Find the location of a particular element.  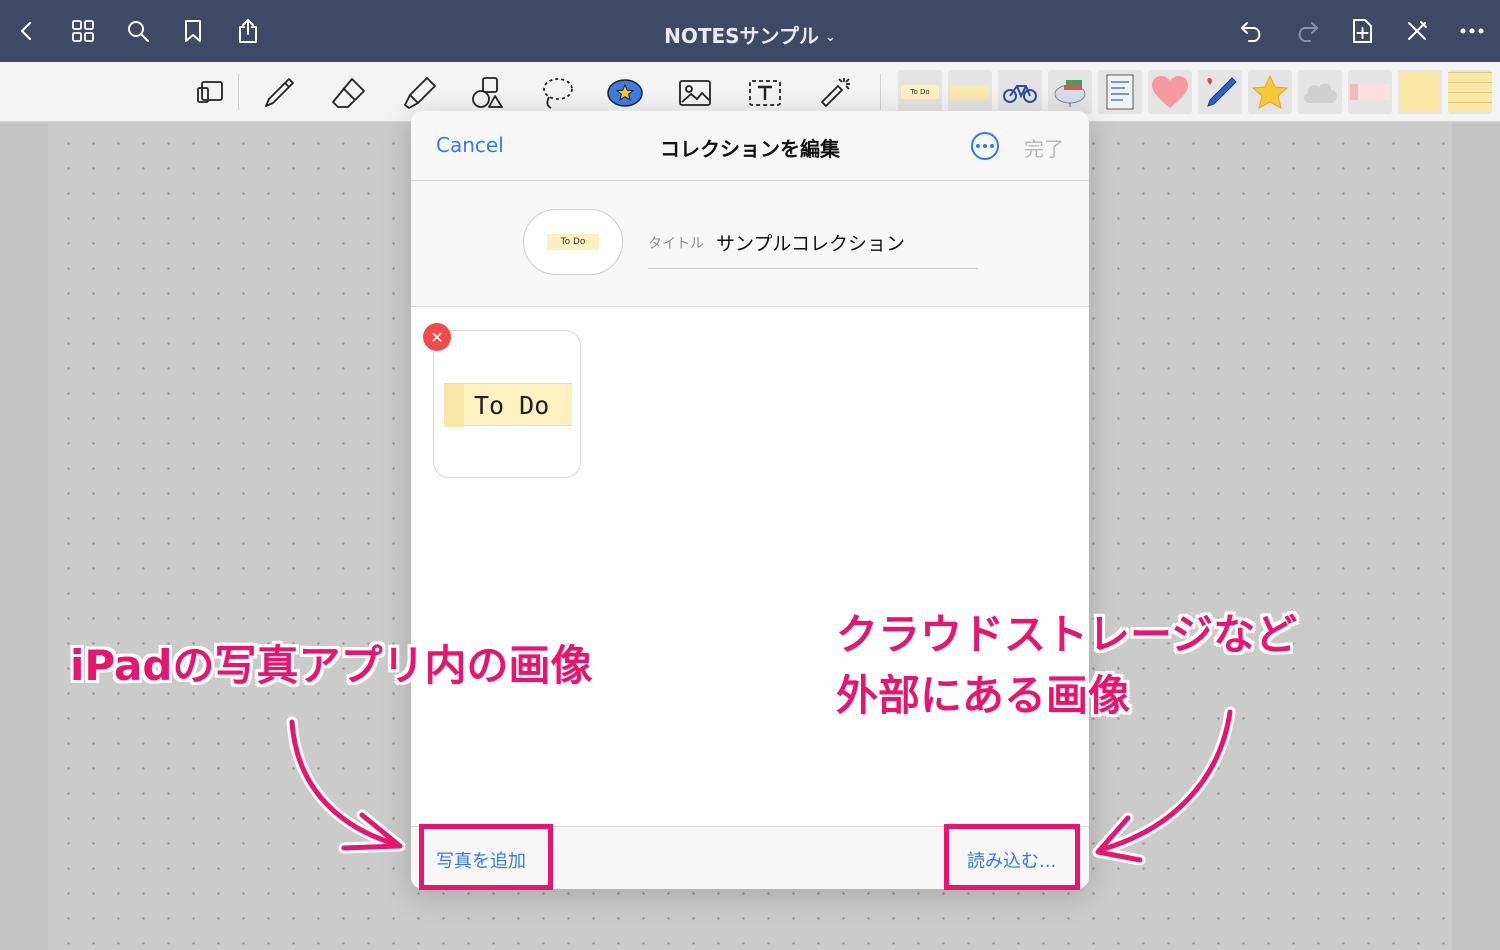

collection-thumbnail-label: To Do is located at coordinates (573, 242).